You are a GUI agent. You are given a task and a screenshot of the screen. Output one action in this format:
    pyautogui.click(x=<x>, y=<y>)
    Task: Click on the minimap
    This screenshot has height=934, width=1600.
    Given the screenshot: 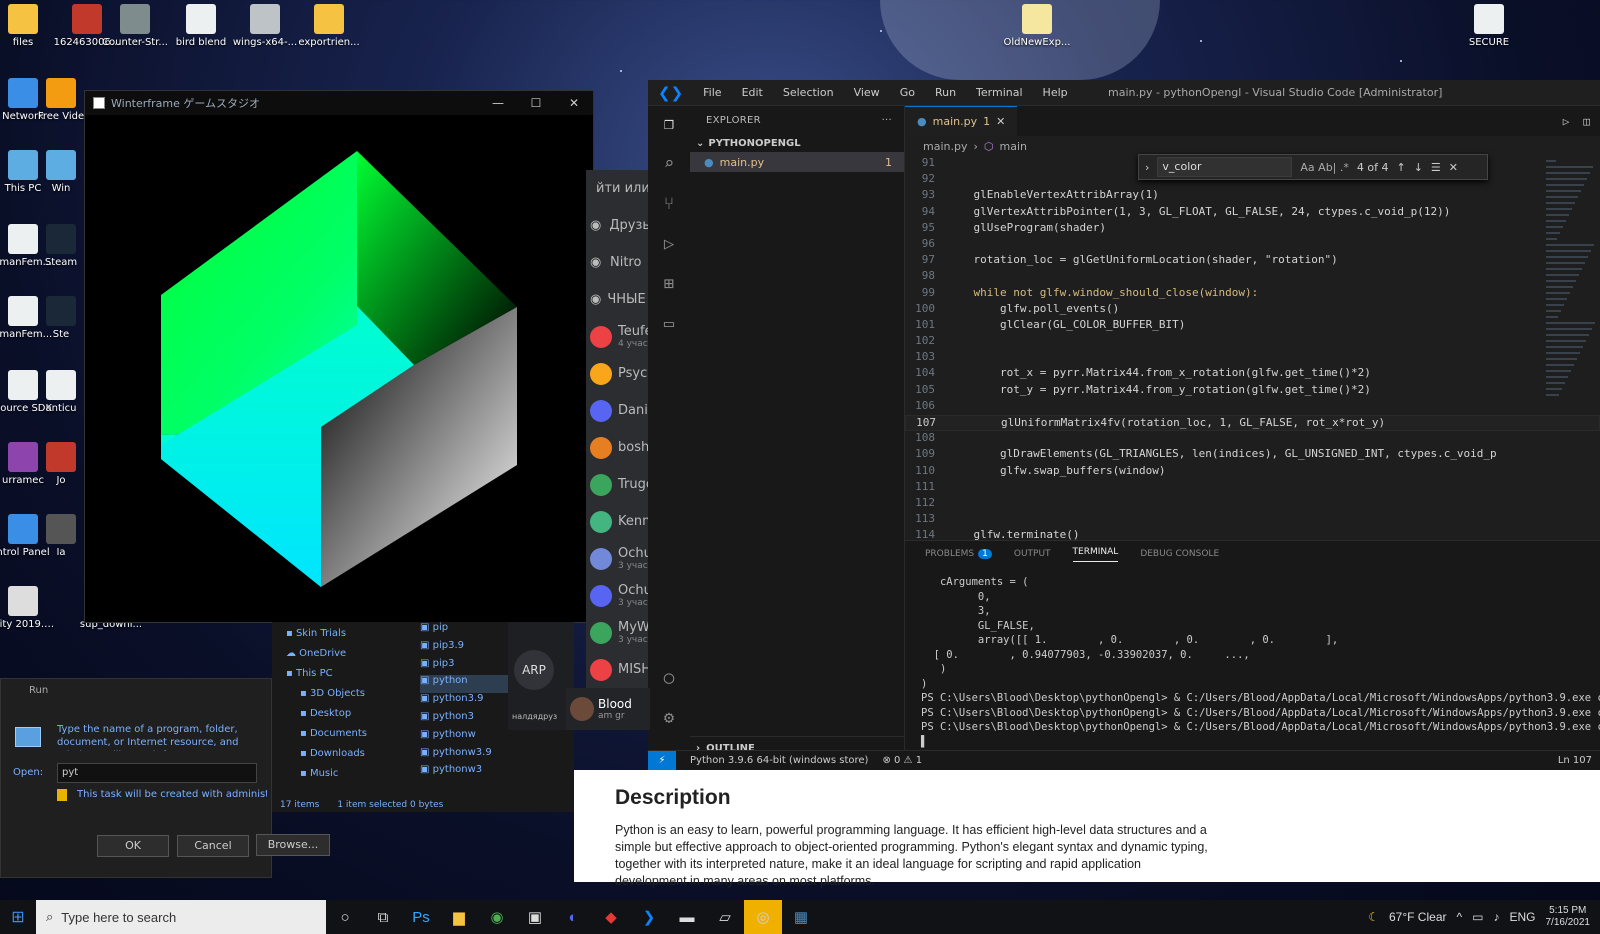 What is the action you would take?
    pyautogui.click(x=1570, y=346)
    